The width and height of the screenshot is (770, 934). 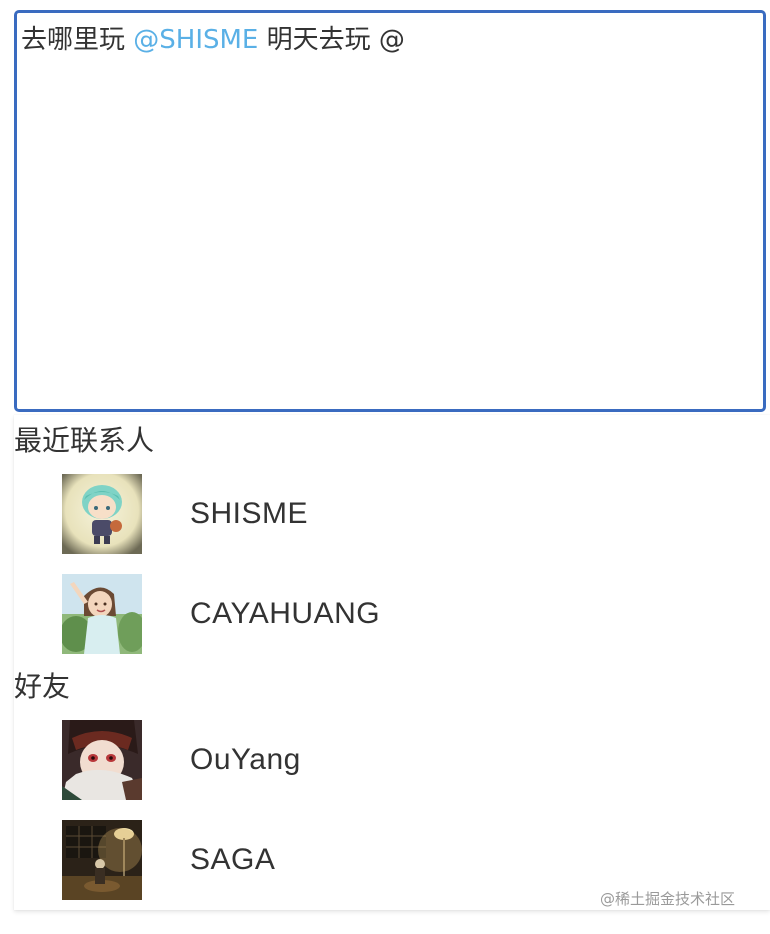 What do you see at coordinates (362, 860) in the screenshot?
I see `contact-item-saga: SAGA` at bounding box center [362, 860].